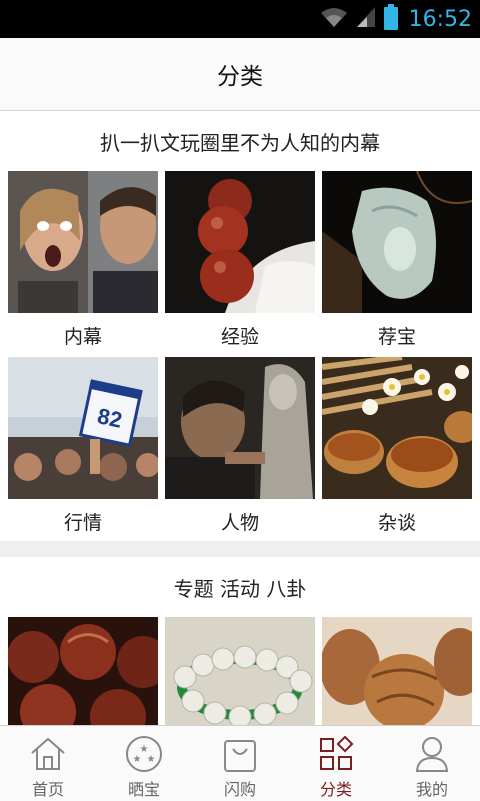 The width and height of the screenshot is (480, 801). Describe the element at coordinates (240, 588) in the screenshot. I see `section-title: 专题 活动 八卦` at that location.